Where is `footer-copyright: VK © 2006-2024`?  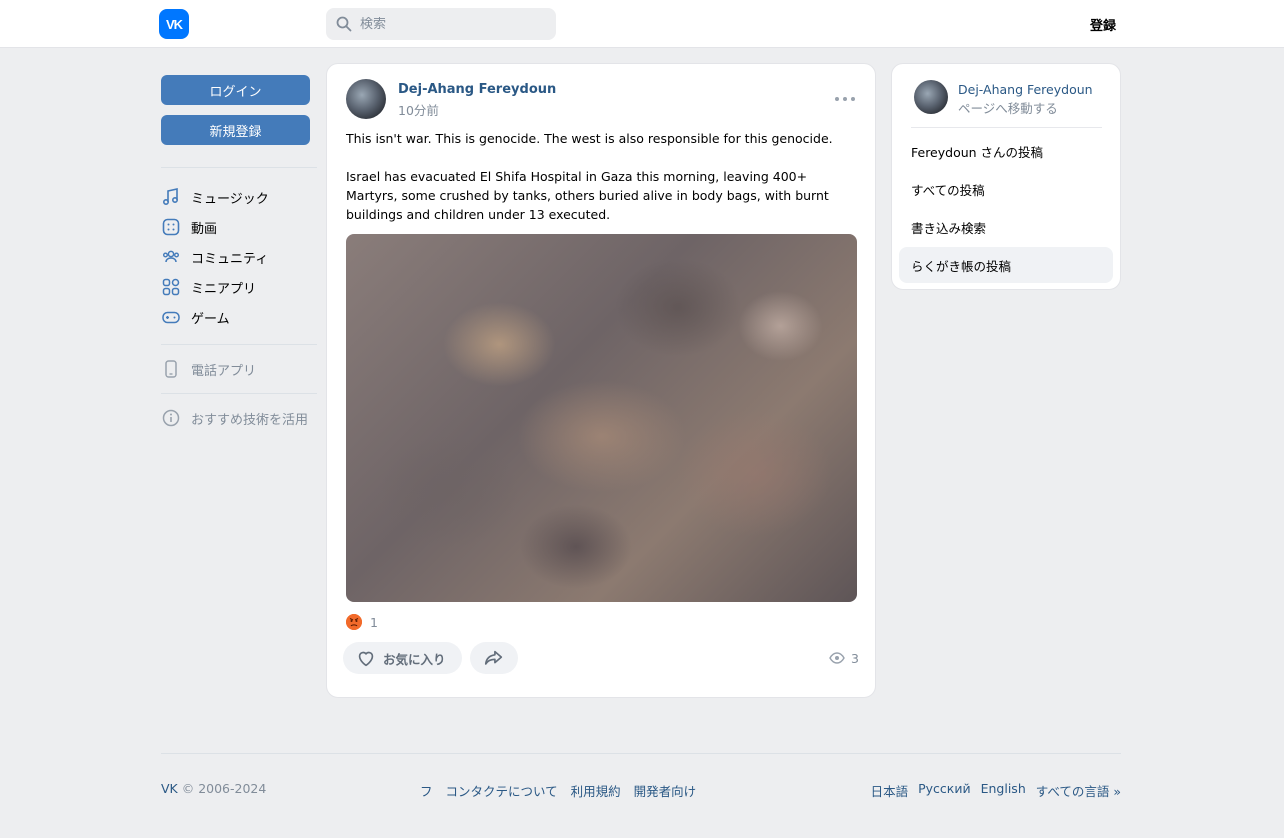 footer-copyright: VK © 2006-2024 is located at coordinates (213, 788).